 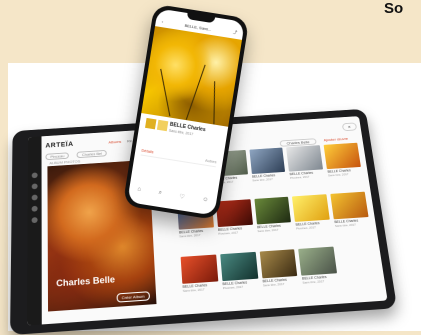 What do you see at coordinates (35, 209) in the screenshot?
I see `rail-favorite-icon` at bounding box center [35, 209].